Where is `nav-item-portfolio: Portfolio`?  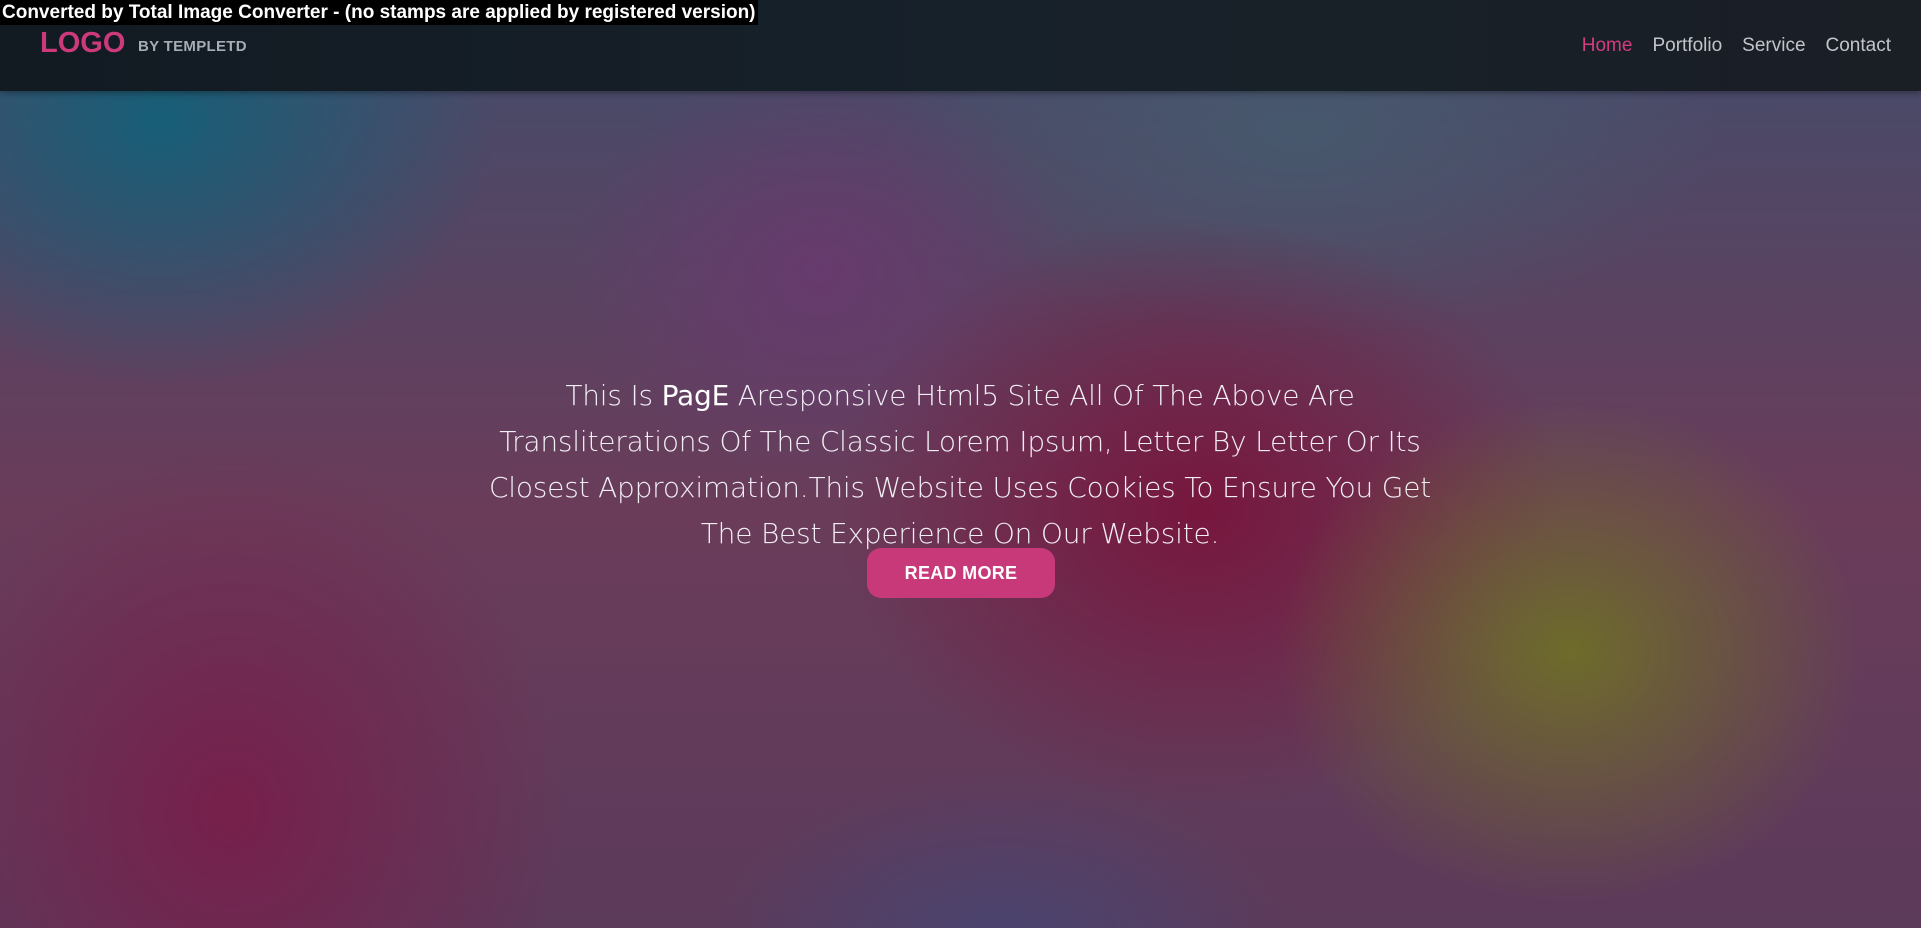 nav-item-portfolio: Portfolio is located at coordinates (1687, 46).